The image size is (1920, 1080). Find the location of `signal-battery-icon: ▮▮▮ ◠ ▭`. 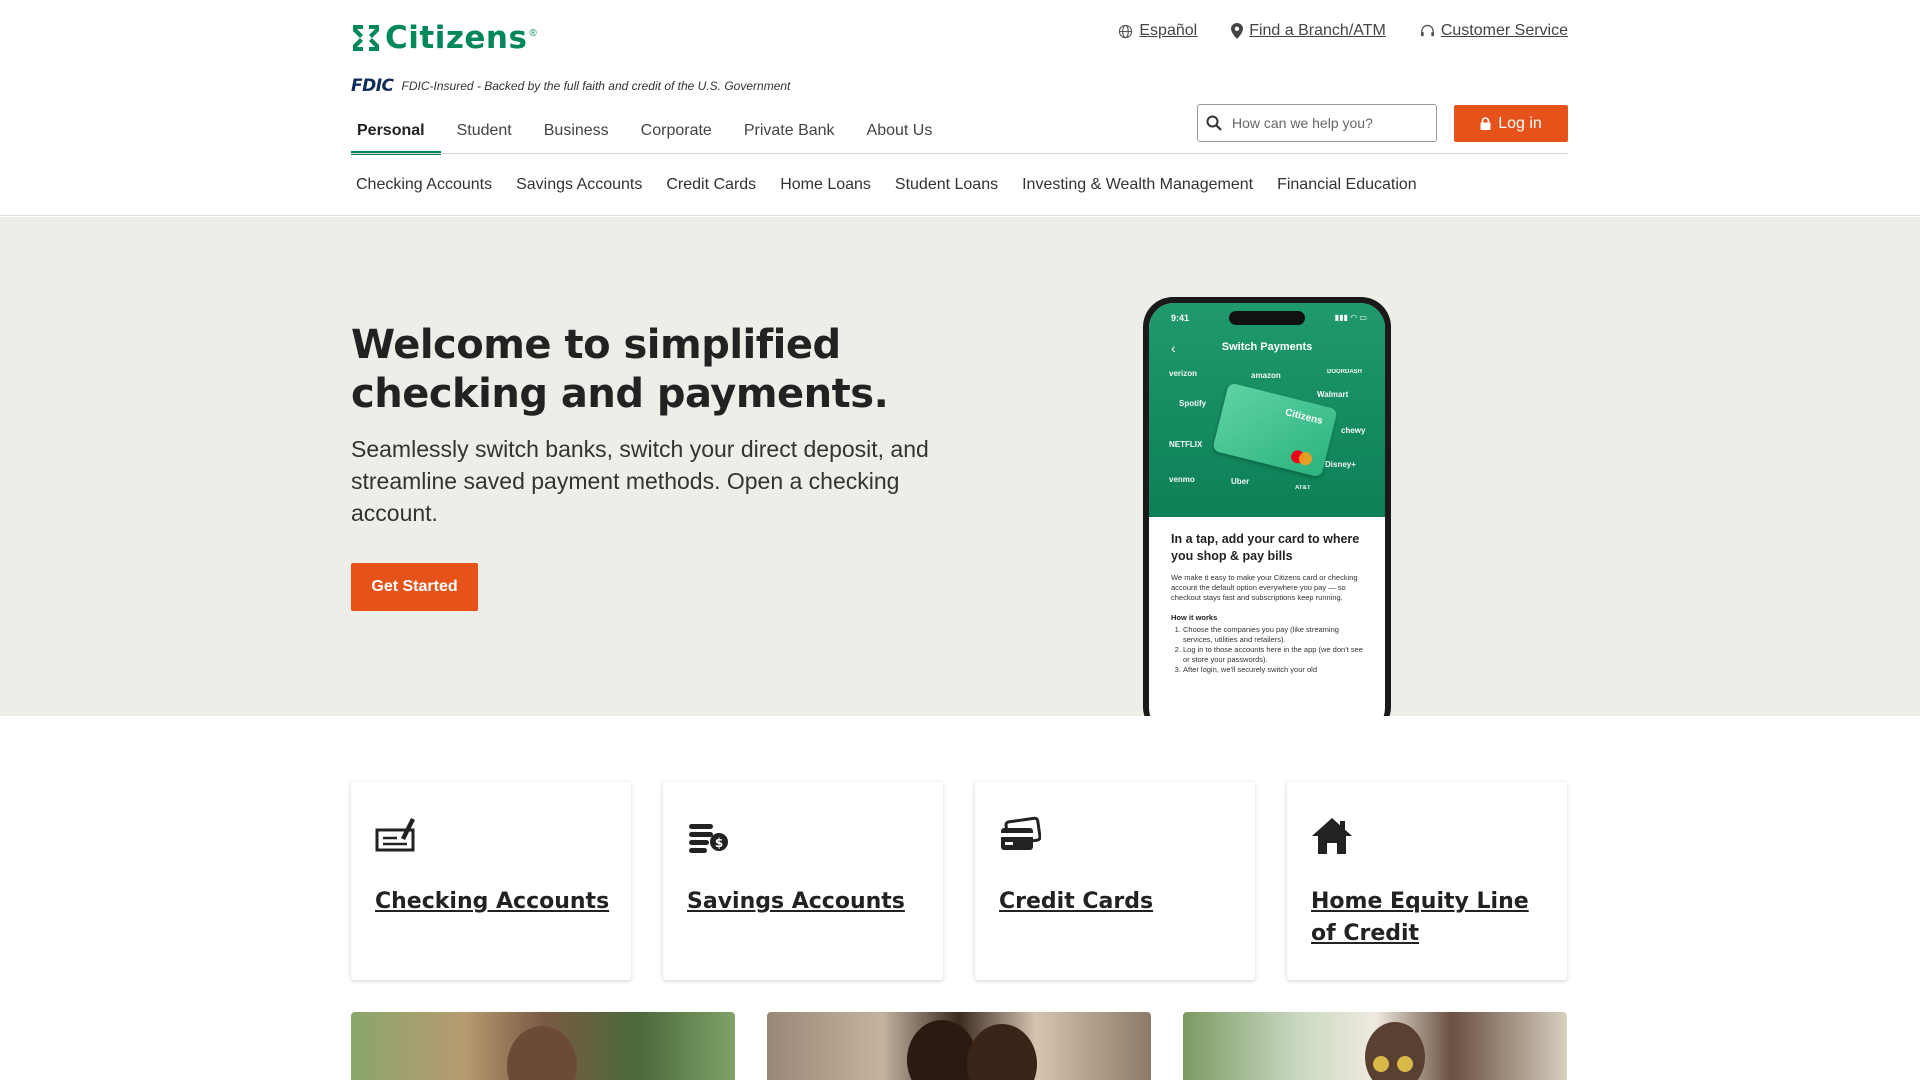

signal-battery-icon: ▮▮▮ ◠ ▭ is located at coordinates (1350, 317).